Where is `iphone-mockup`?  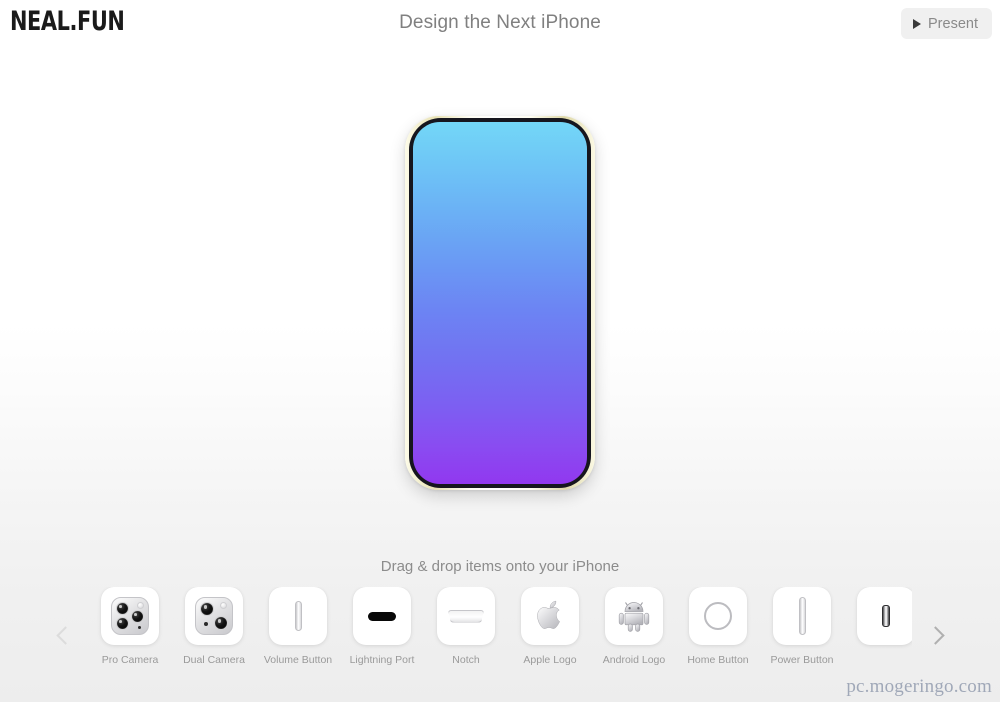
iphone-mockup is located at coordinates (500, 303).